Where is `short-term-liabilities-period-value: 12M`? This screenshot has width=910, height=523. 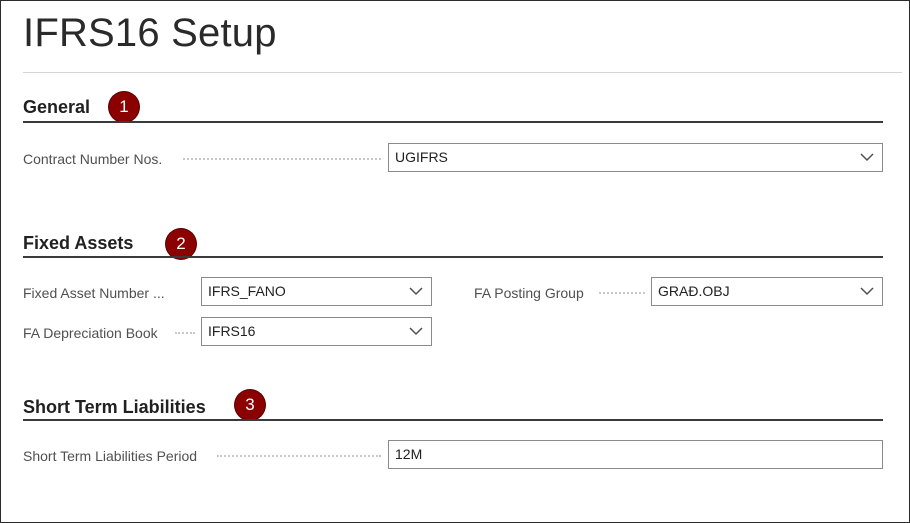
short-term-liabilities-period-value: 12M is located at coordinates (409, 454).